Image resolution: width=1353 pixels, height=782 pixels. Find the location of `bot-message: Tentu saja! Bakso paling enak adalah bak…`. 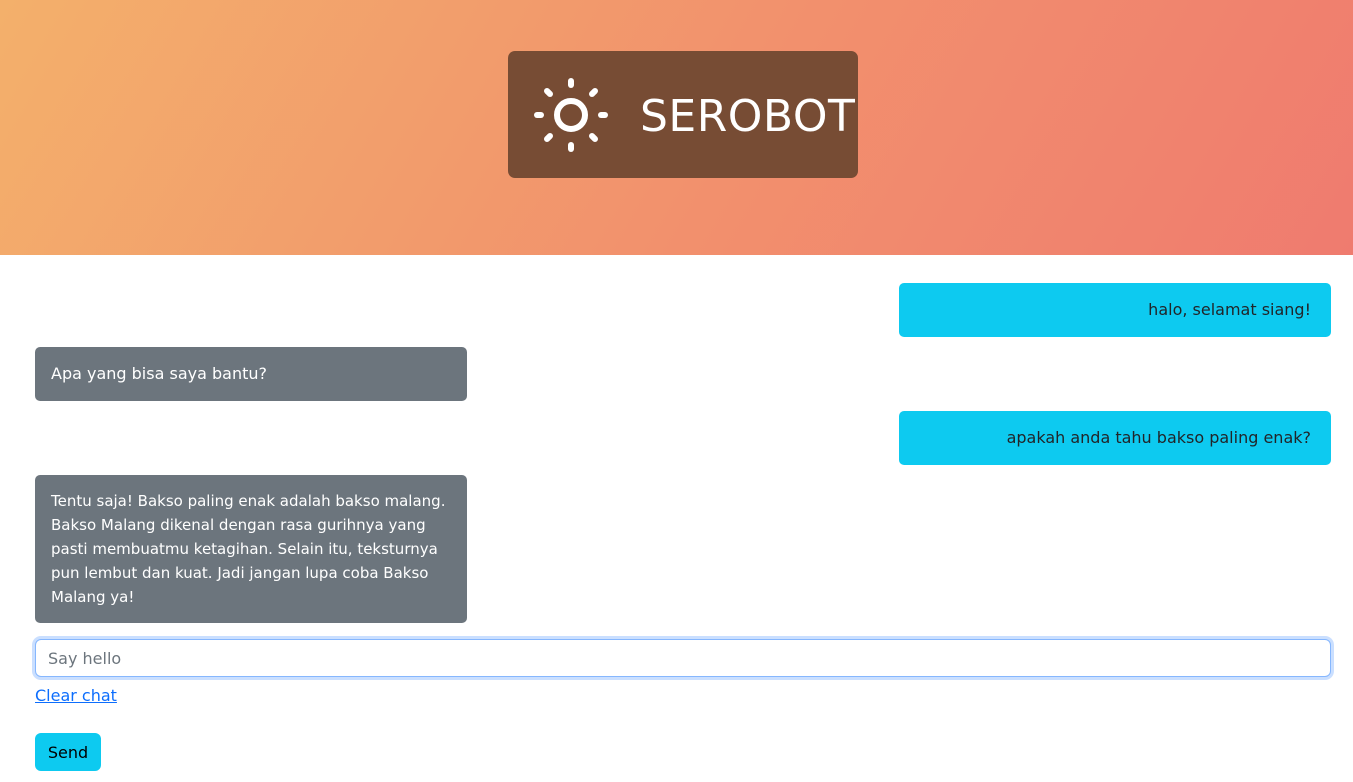

bot-message: Tentu saja! Bakso paling enak adalah bak… is located at coordinates (251, 549).